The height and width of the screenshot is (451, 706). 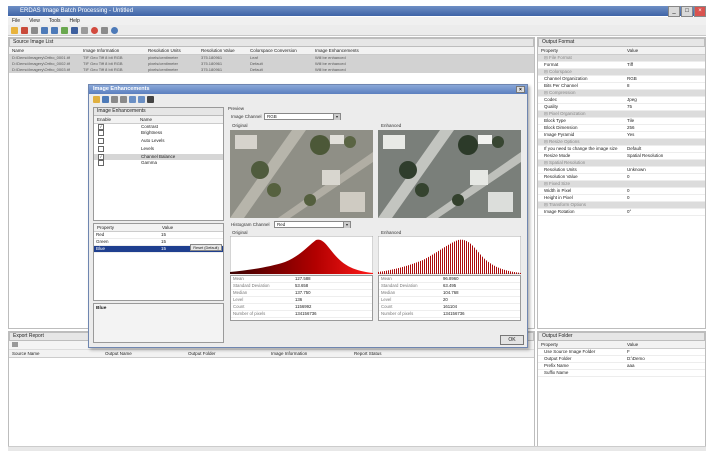 What do you see at coordinates (664, 135) in the screenshot?
I see `property-value: Yes` at bounding box center [664, 135].